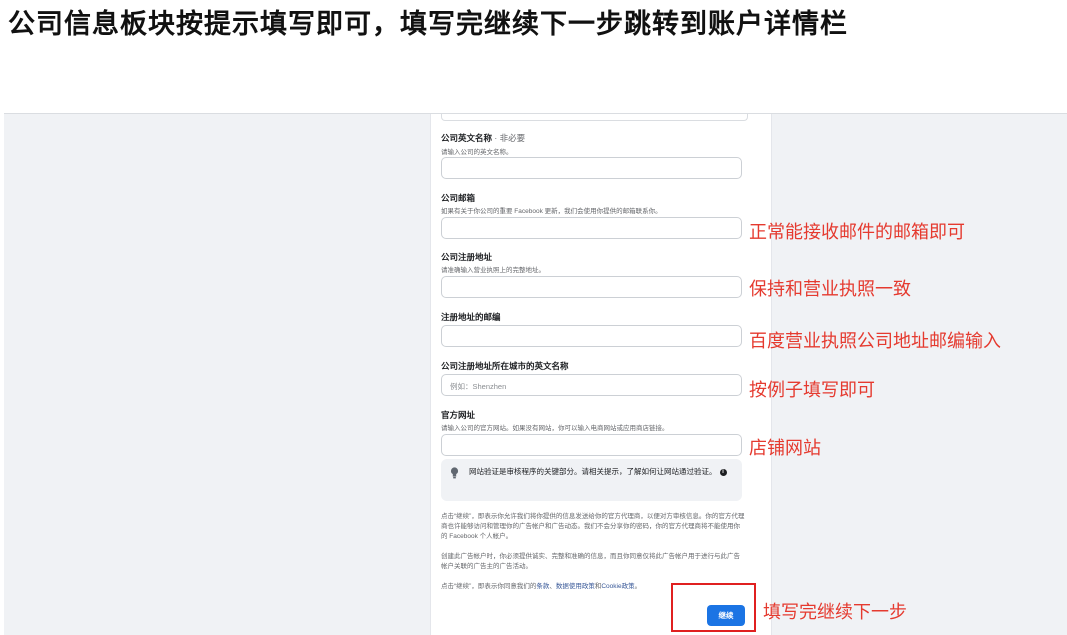 This screenshot has width=1067, height=635. Describe the element at coordinates (812, 390) in the screenshot. I see `city-annotation: 按例子填写即可` at that location.